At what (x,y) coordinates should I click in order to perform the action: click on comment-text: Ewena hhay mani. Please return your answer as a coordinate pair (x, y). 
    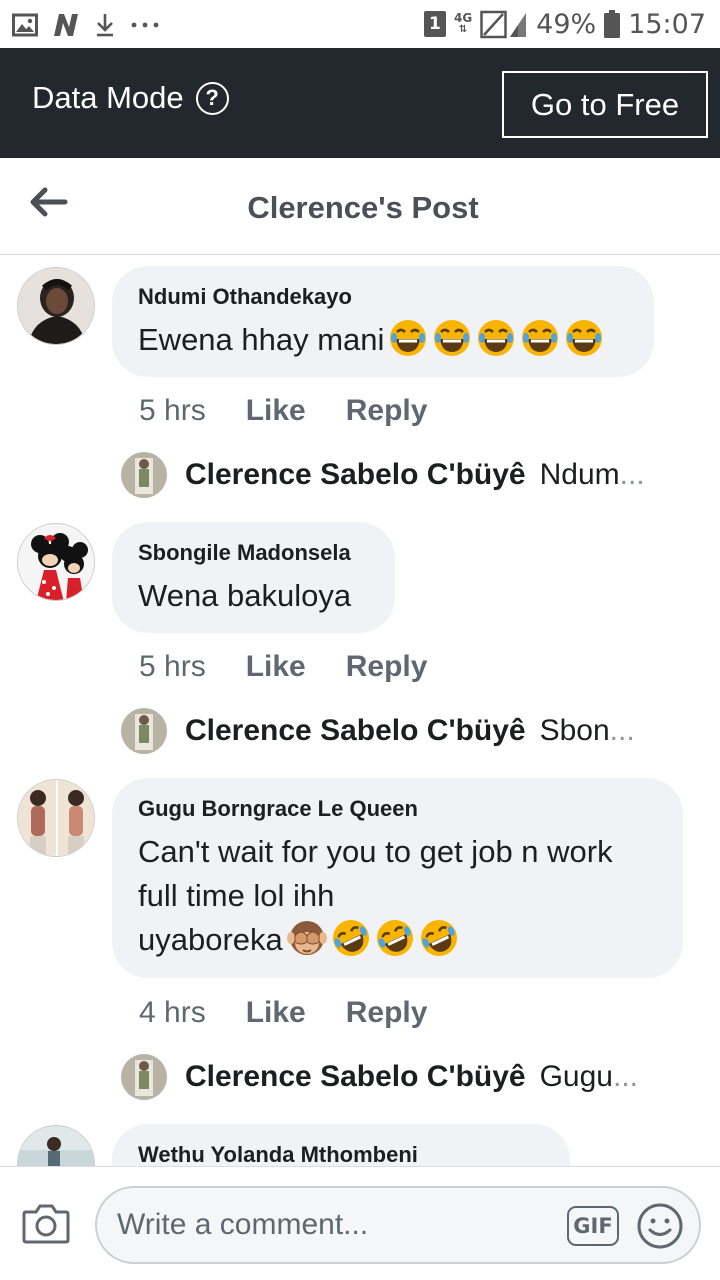
    Looking at the image, I should click on (383, 340).